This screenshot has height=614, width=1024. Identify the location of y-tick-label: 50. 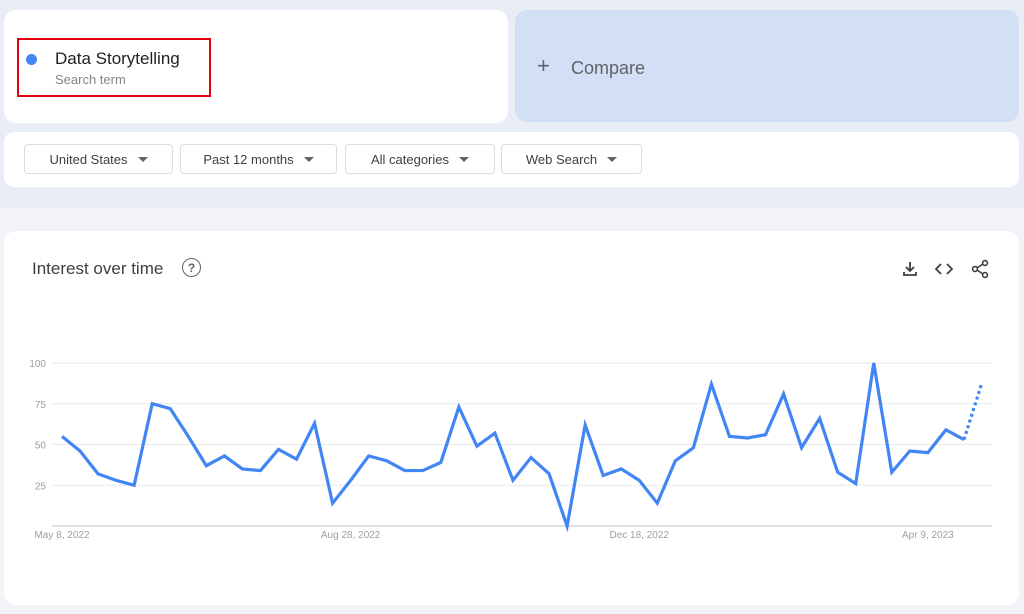
(41, 446).